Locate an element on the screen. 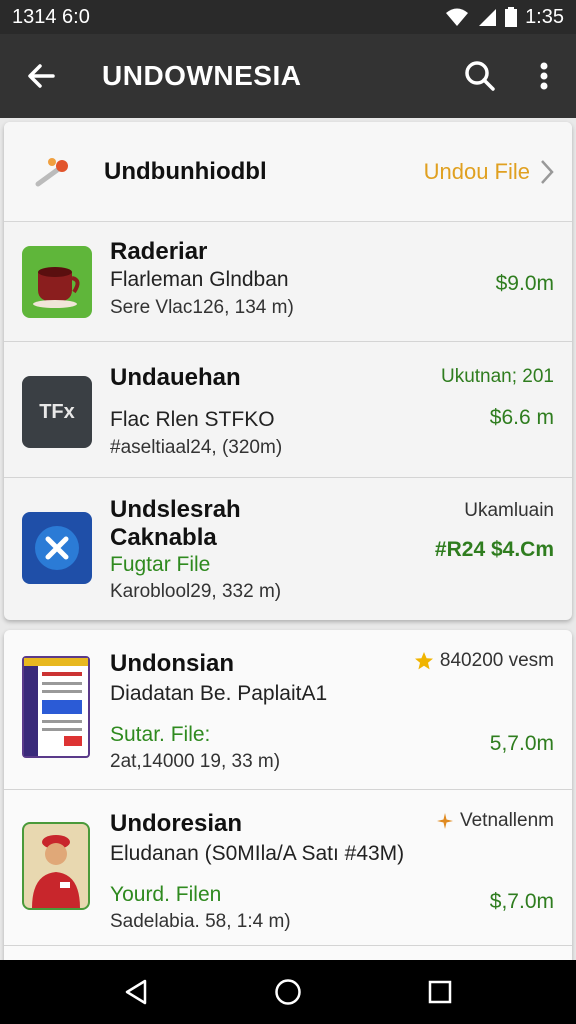 The height and width of the screenshot is (1024, 576). item-rating: 840200 vesm is located at coordinates (484, 661).